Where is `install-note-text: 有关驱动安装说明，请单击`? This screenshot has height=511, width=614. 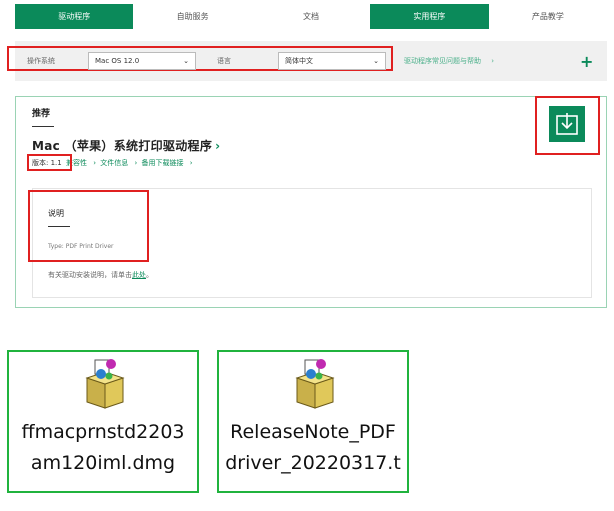
install-note-text: 有关驱动安装说明，请单击 is located at coordinates (90, 275).